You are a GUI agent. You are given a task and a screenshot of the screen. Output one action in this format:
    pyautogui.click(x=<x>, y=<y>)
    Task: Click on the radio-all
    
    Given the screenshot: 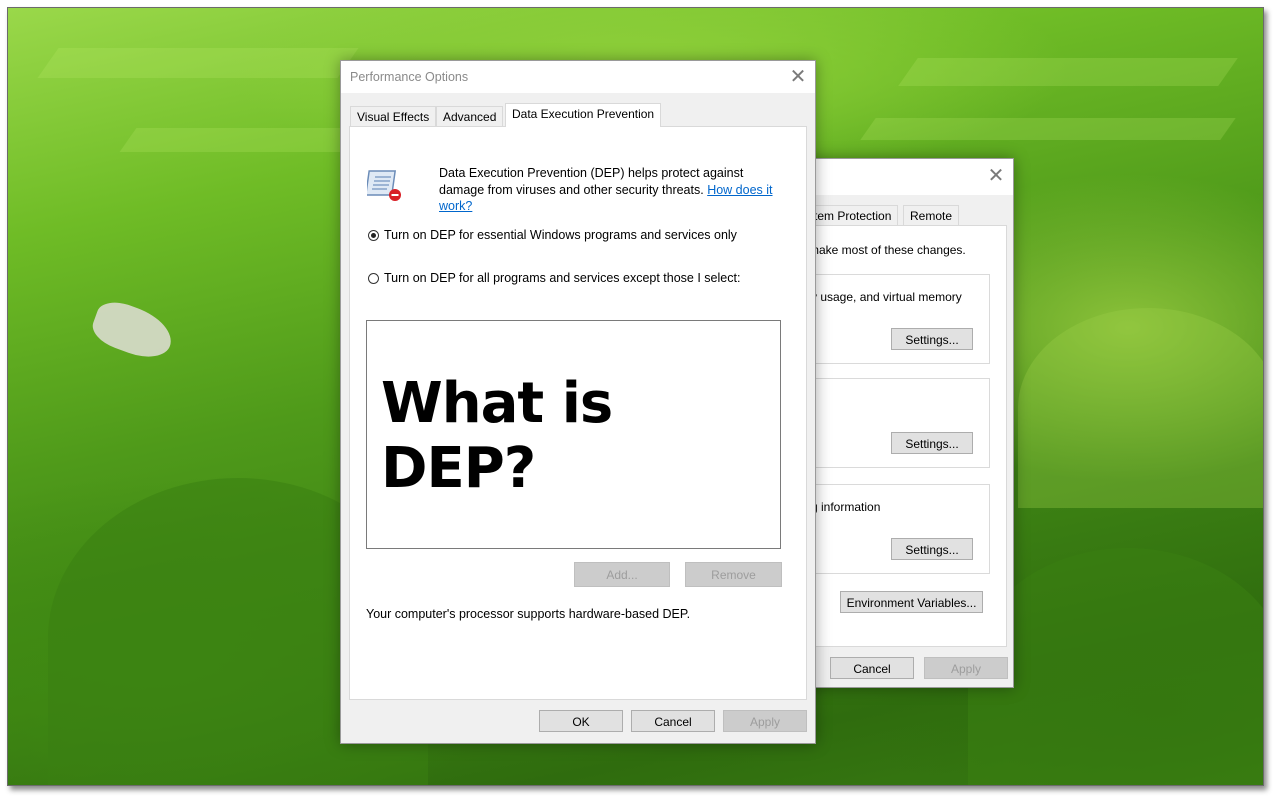 What is the action you would take?
    pyautogui.click(x=373, y=278)
    